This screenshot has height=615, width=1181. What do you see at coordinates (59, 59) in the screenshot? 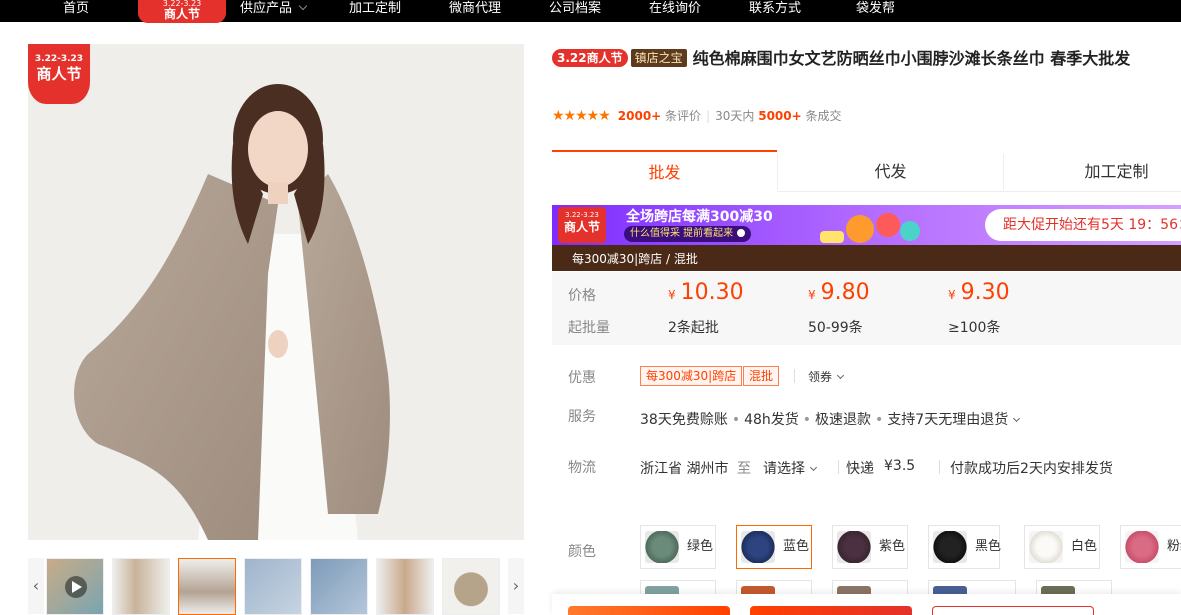
I see `badge-dates: 3.22-3.23` at bounding box center [59, 59].